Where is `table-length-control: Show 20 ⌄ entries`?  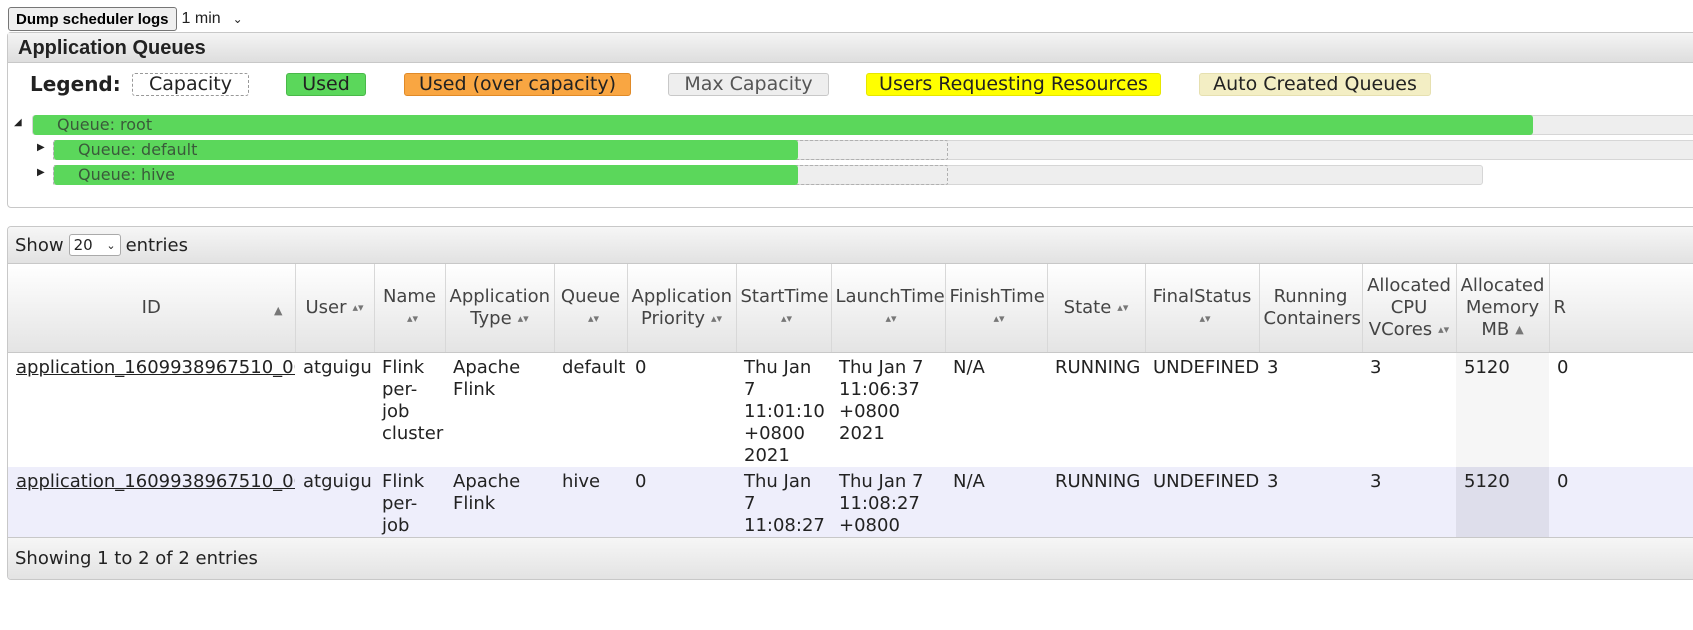
table-length-control: Show 20 ⌄ entries is located at coordinates (850, 245).